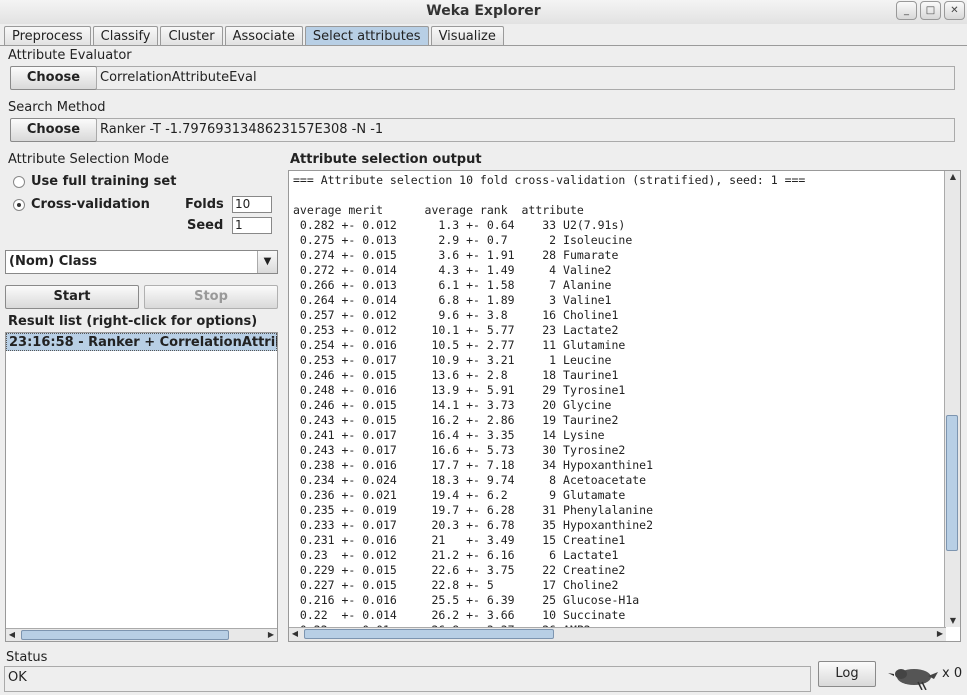 This screenshot has width=967, height=695. I want to click on output-hscroll-thumb, so click(429, 634).